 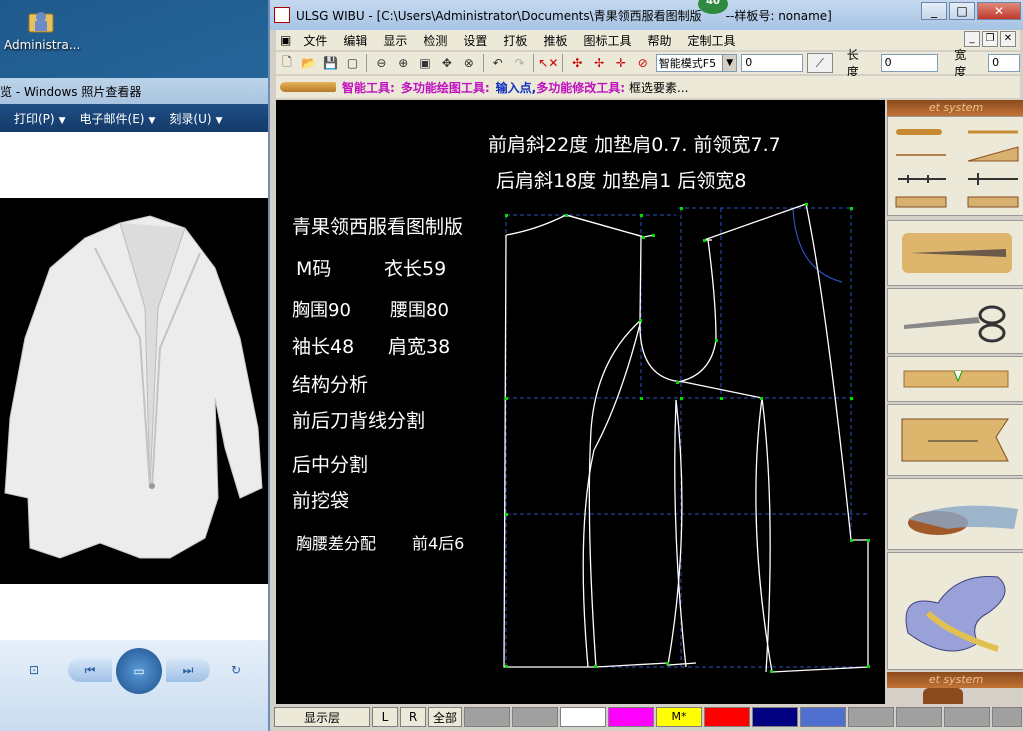 I want to click on previous-button: ⏮, so click(x=90, y=670).